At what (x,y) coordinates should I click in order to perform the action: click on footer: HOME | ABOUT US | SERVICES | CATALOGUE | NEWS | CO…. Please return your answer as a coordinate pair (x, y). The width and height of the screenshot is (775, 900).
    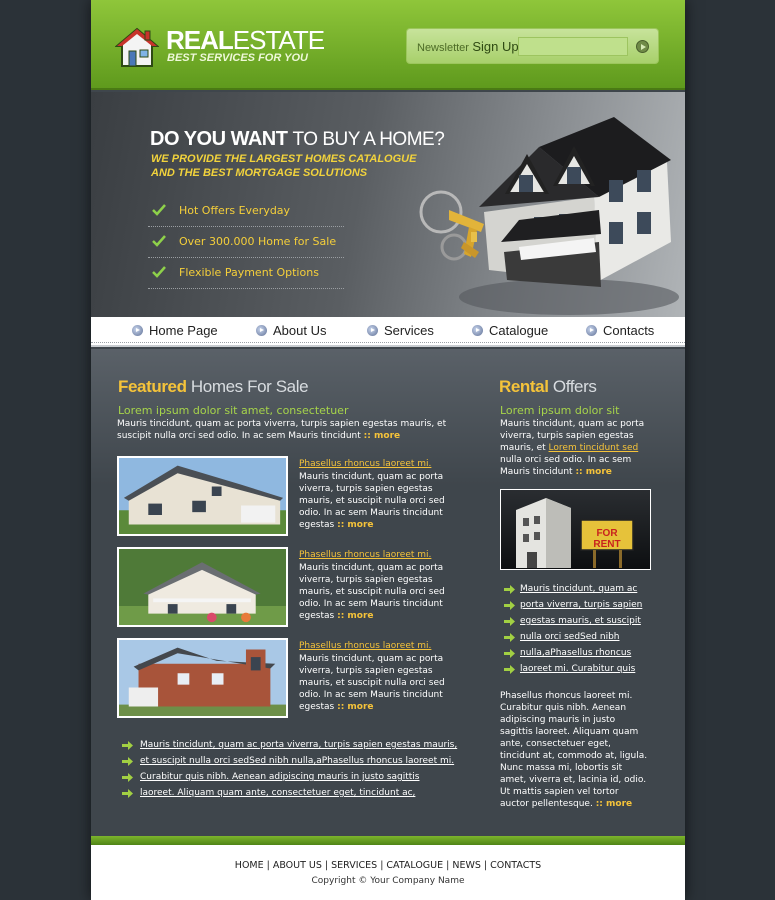
    Looking at the image, I should click on (388, 872).